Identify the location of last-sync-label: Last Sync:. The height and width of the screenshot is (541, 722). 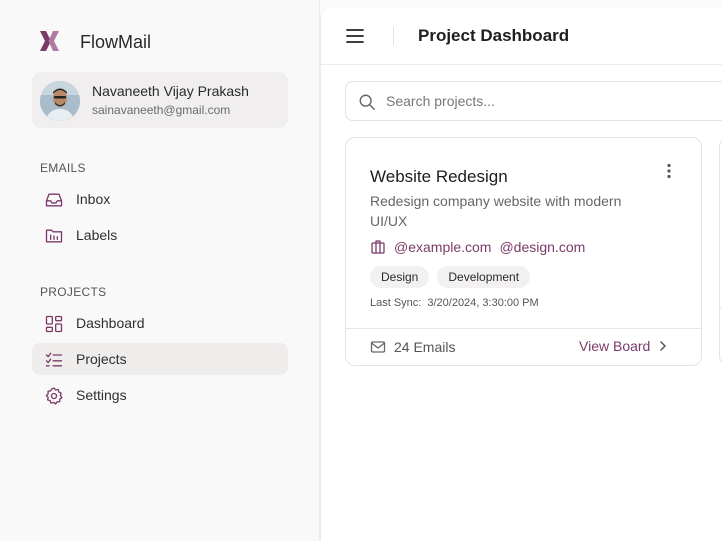
(396, 303).